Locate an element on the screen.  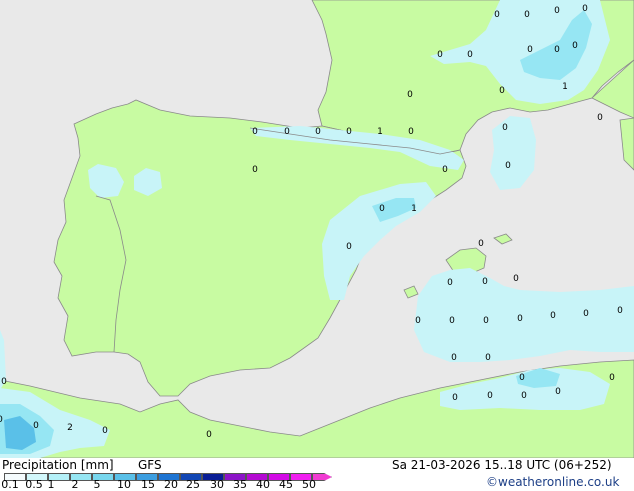
scale-tick-label: 45 is located at coordinates (286, 484).